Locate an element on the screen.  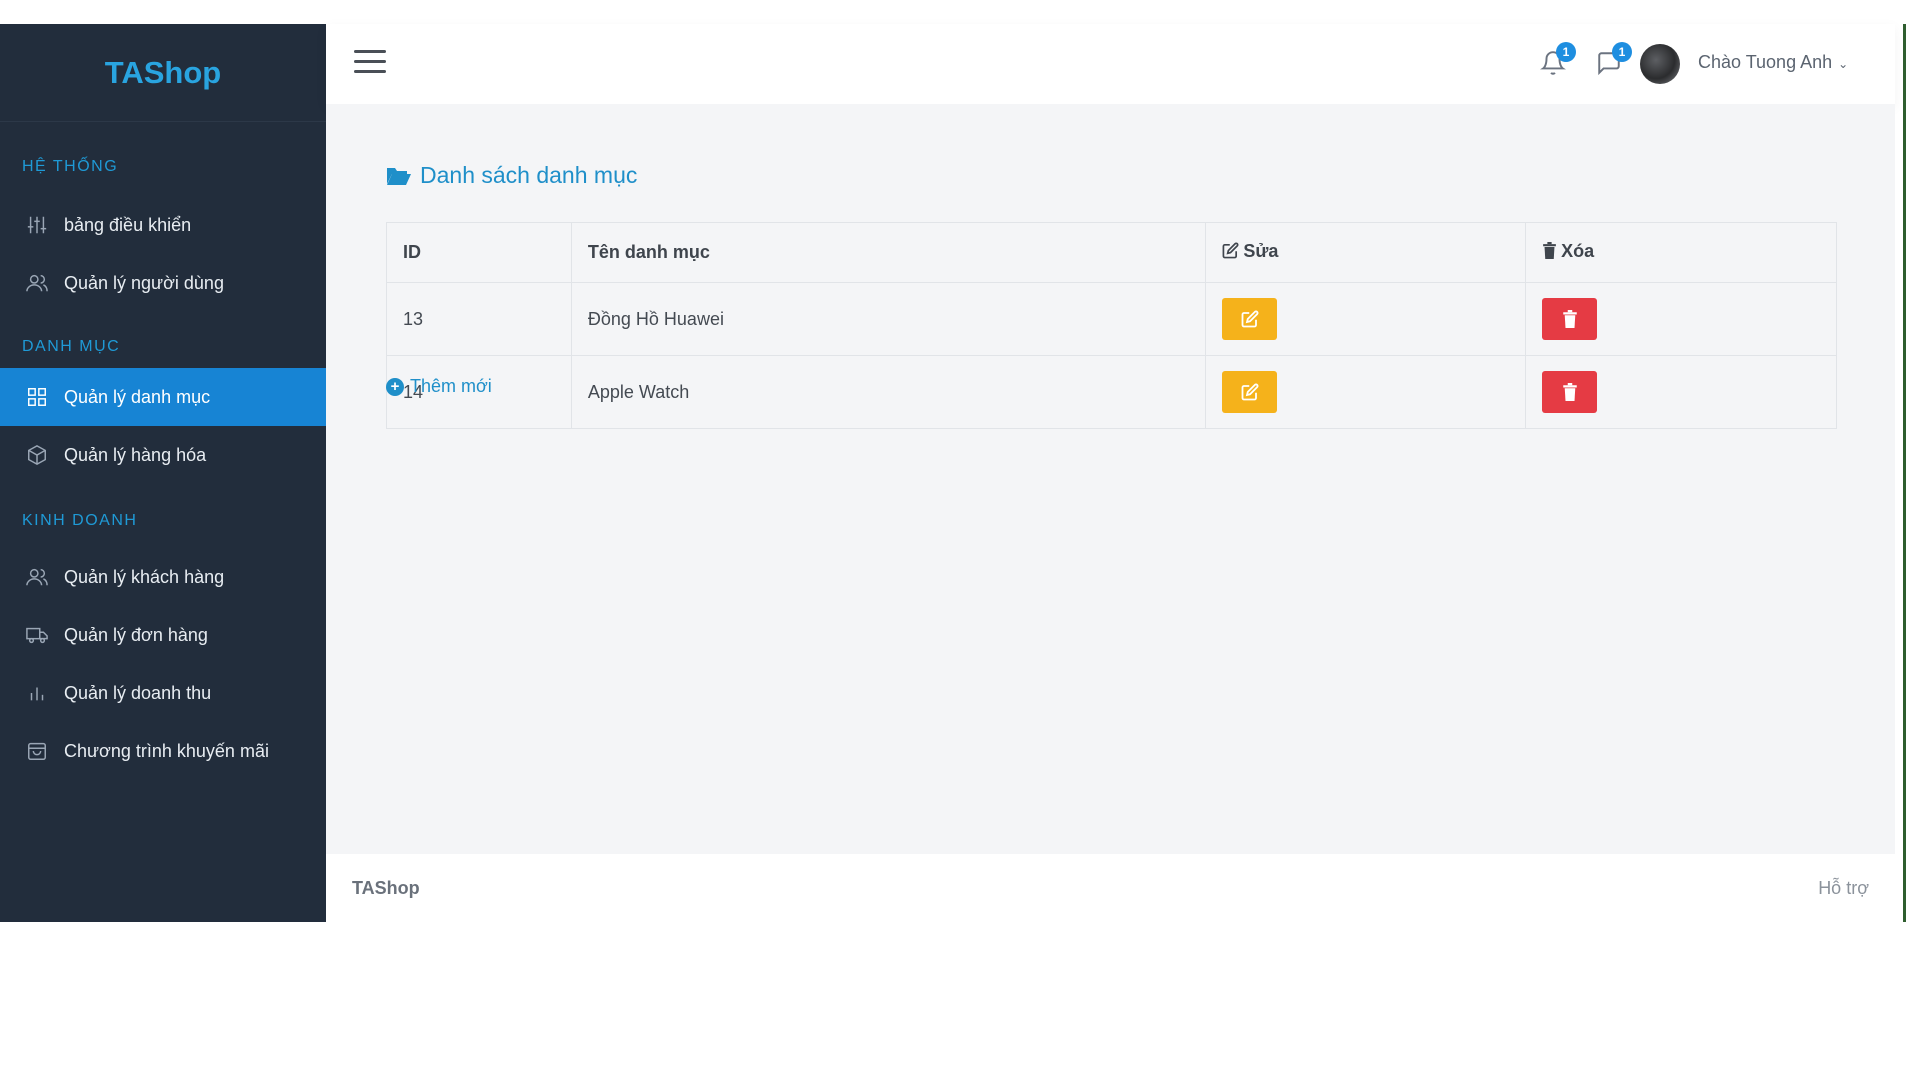
messages-button: 1 is located at coordinates (1614, 61).